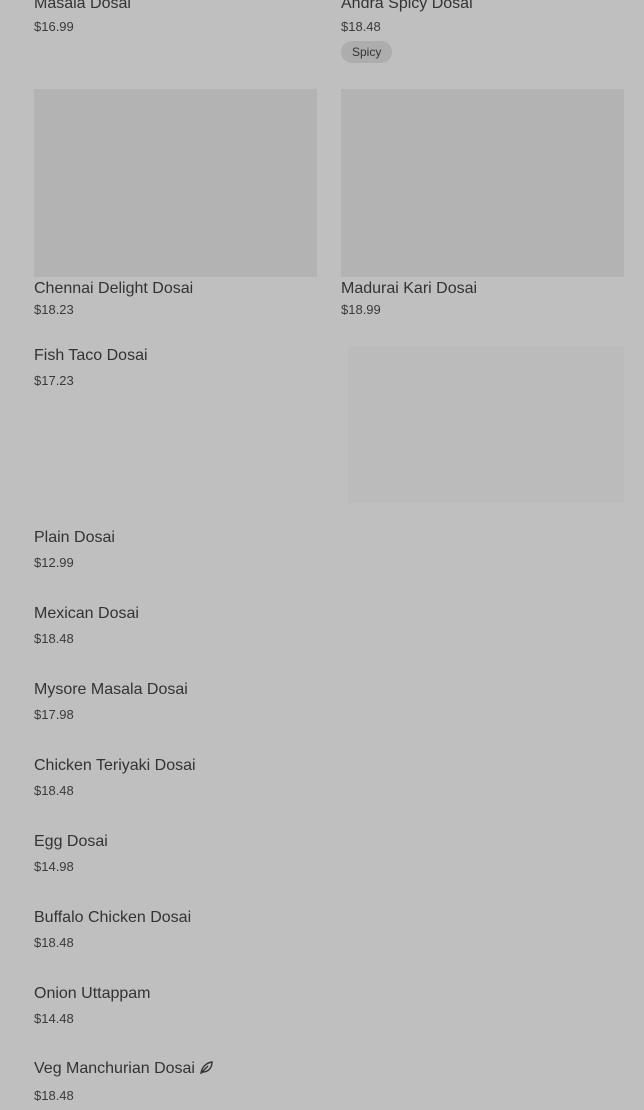 Image resolution: width=644 pixels, height=1110 pixels. I want to click on item-price: $14.98, so click(54, 866).